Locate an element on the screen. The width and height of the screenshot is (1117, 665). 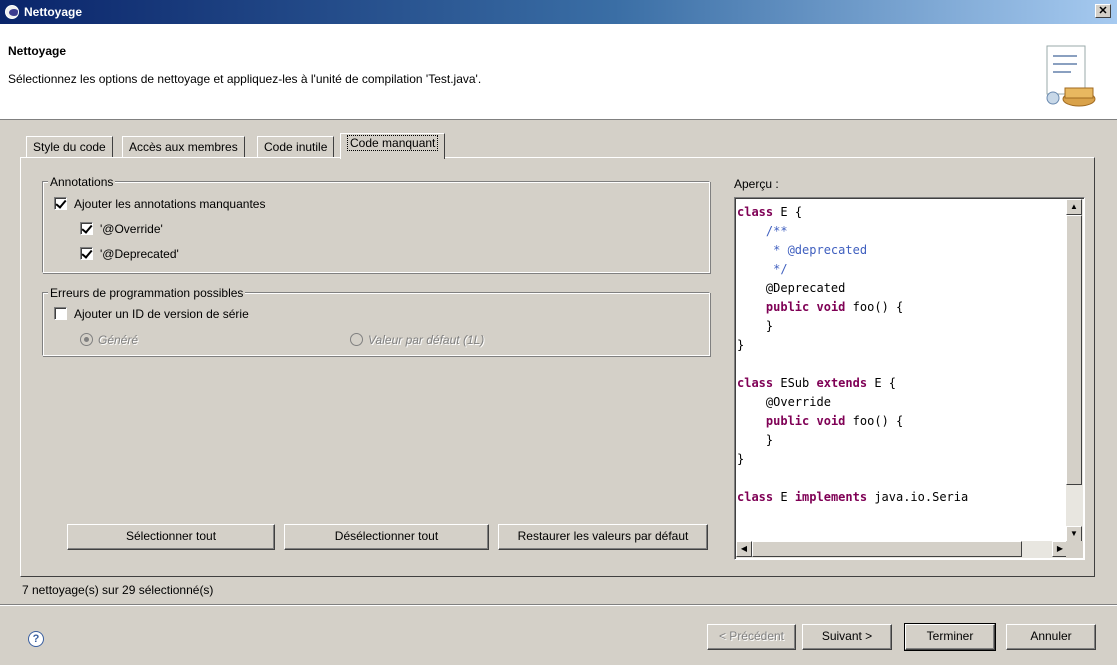
next-button: Suivant > is located at coordinates (847, 637).